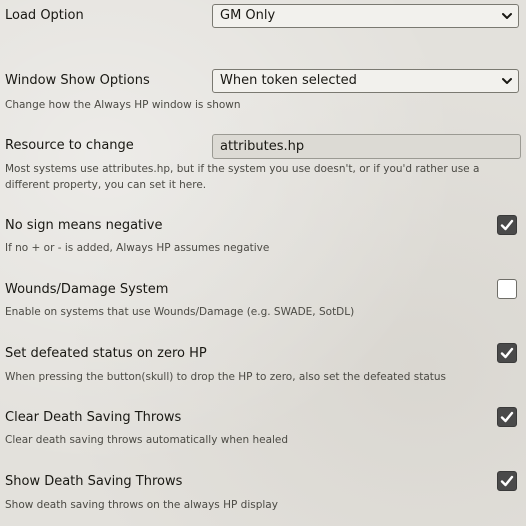 This screenshot has height=526, width=526. I want to click on show-death-saves-checkbox, so click(507, 481).